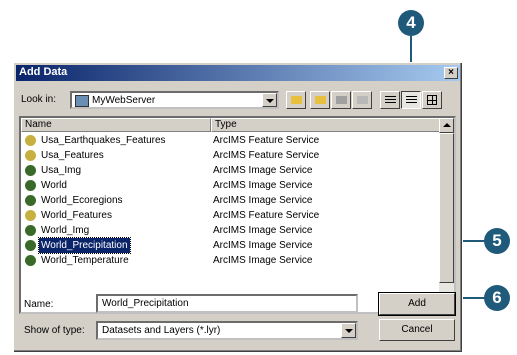 This screenshot has height=355, width=517. I want to click on list-item: World_Ecoregions ArcIMS Image Service, so click(233, 200).